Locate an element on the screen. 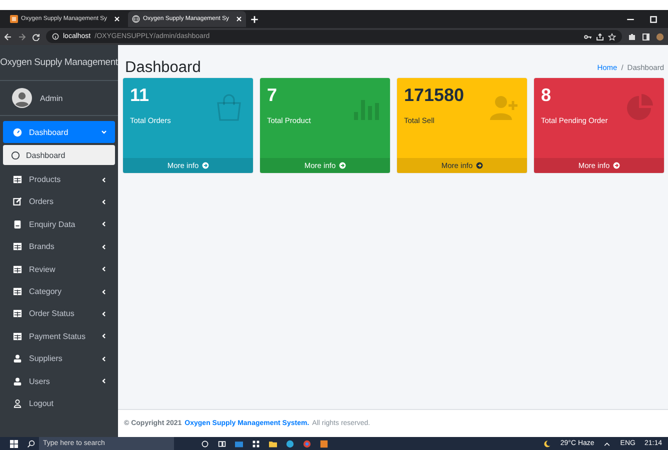 The width and height of the screenshot is (668, 450). sidebar-subitem: Dashboard is located at coordinates (59, 155).